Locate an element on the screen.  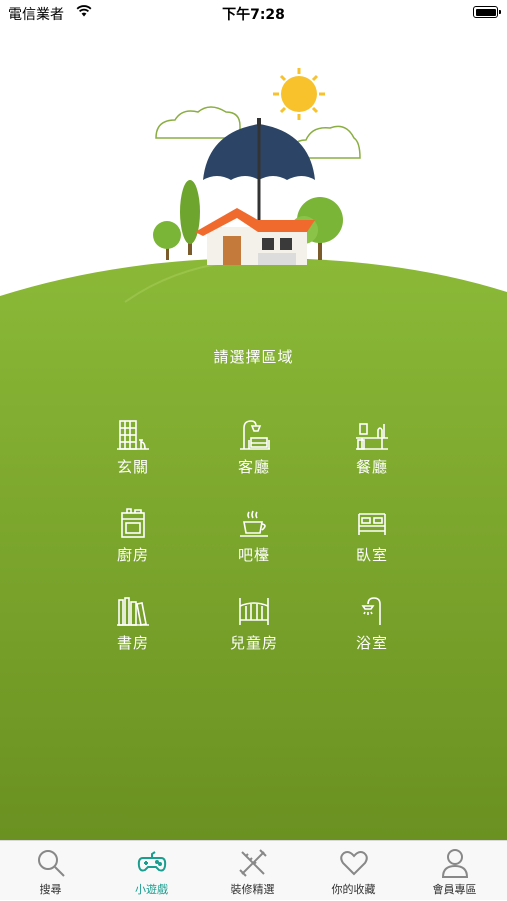
room-living: 客廳 is located at coordinates (254, 447).